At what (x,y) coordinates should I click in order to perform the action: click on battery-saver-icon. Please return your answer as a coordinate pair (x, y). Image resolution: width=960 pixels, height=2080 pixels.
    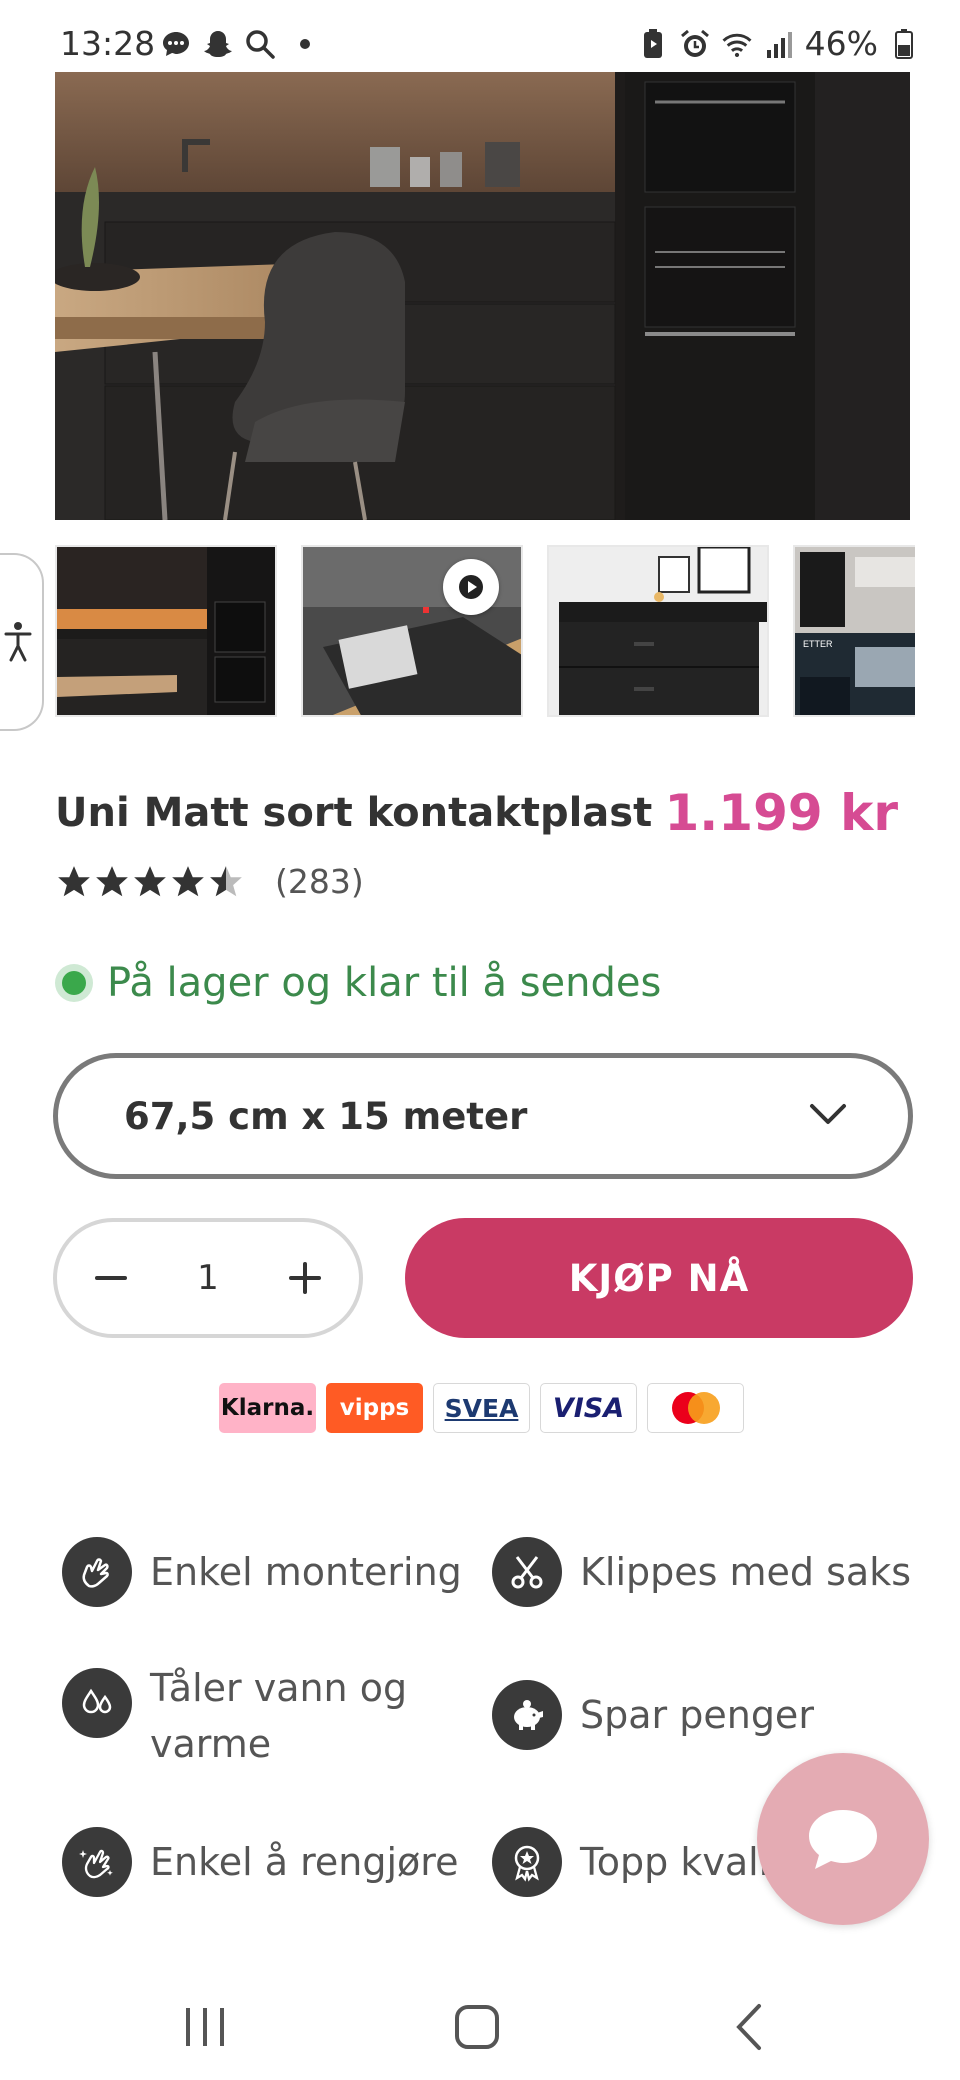
    Looking at the image, I should click on (653, 44).